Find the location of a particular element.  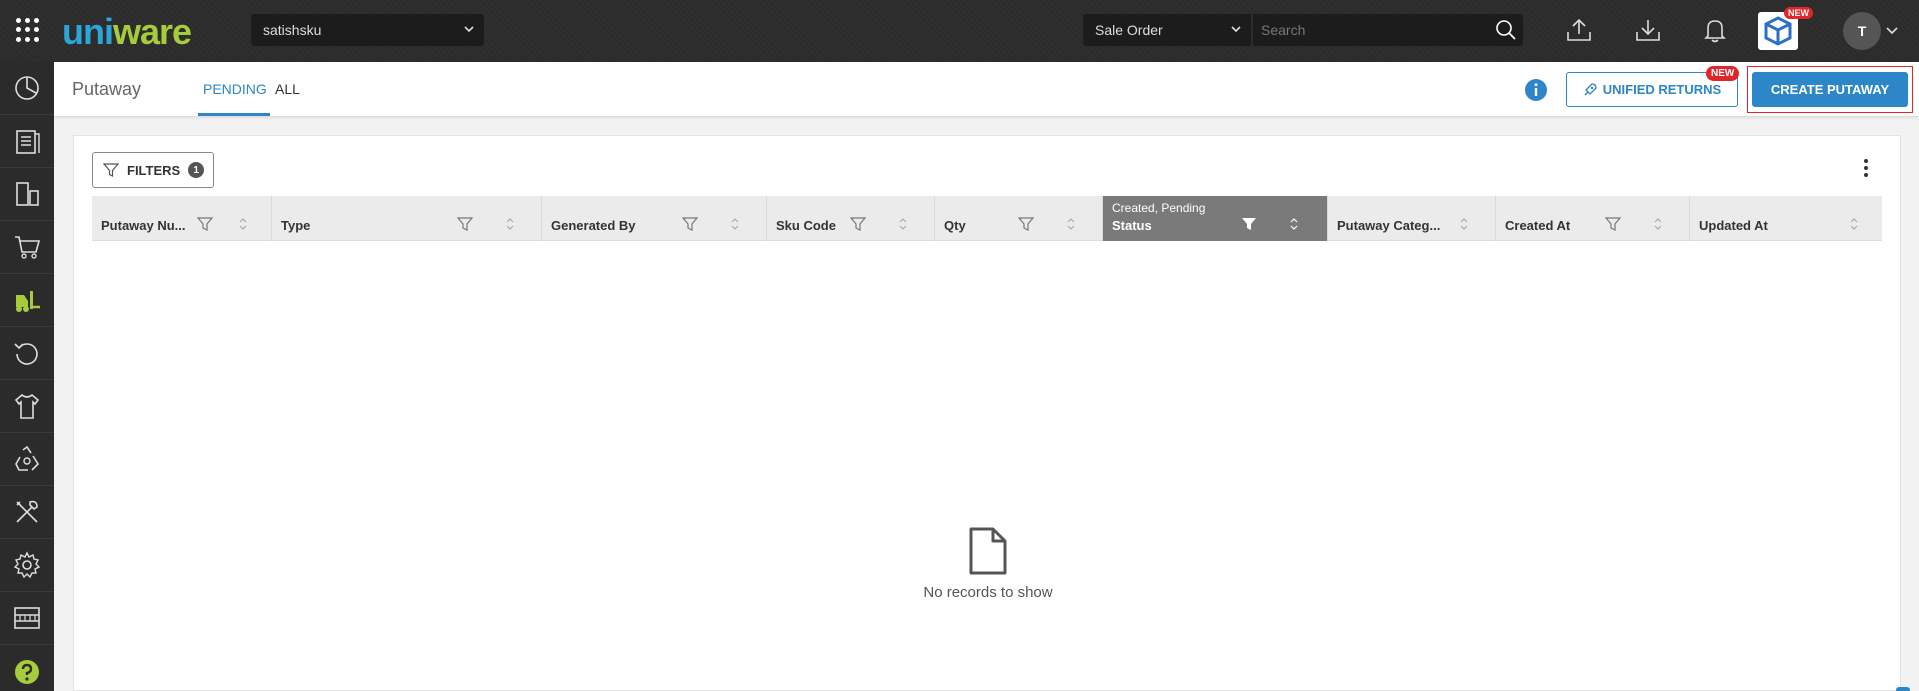

shirt-icon is located at coordinates (27, 406).